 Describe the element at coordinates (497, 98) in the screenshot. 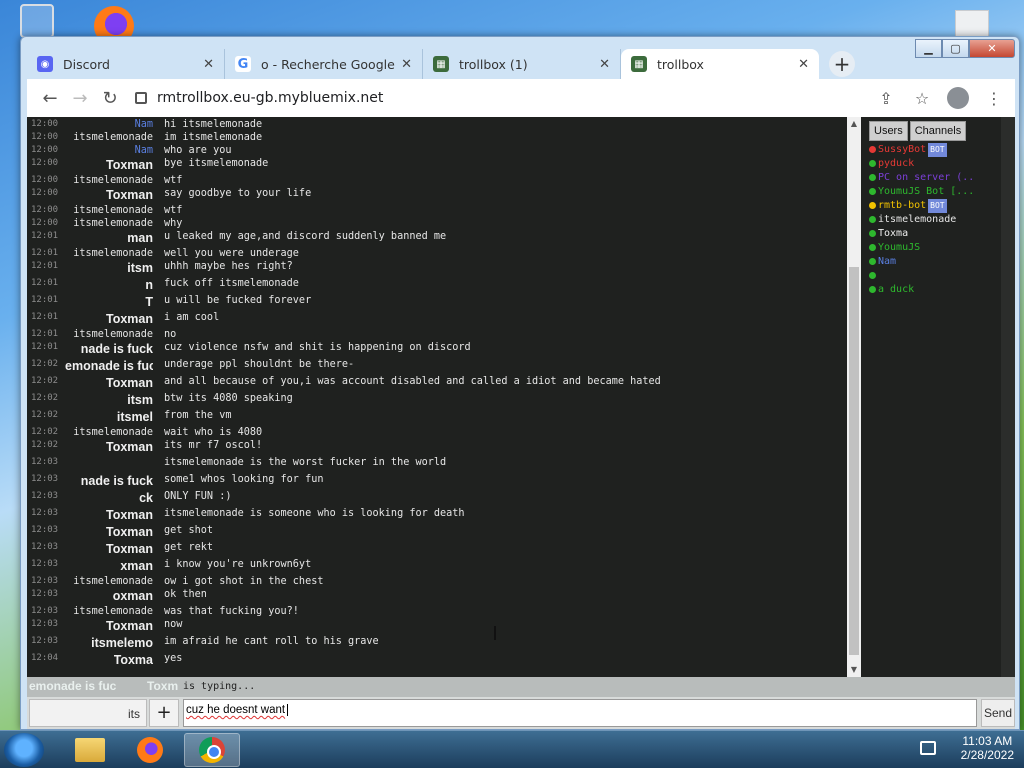

I see `address-bar: rmtrollbox.eu-gb.mybluemix.net` at that location.